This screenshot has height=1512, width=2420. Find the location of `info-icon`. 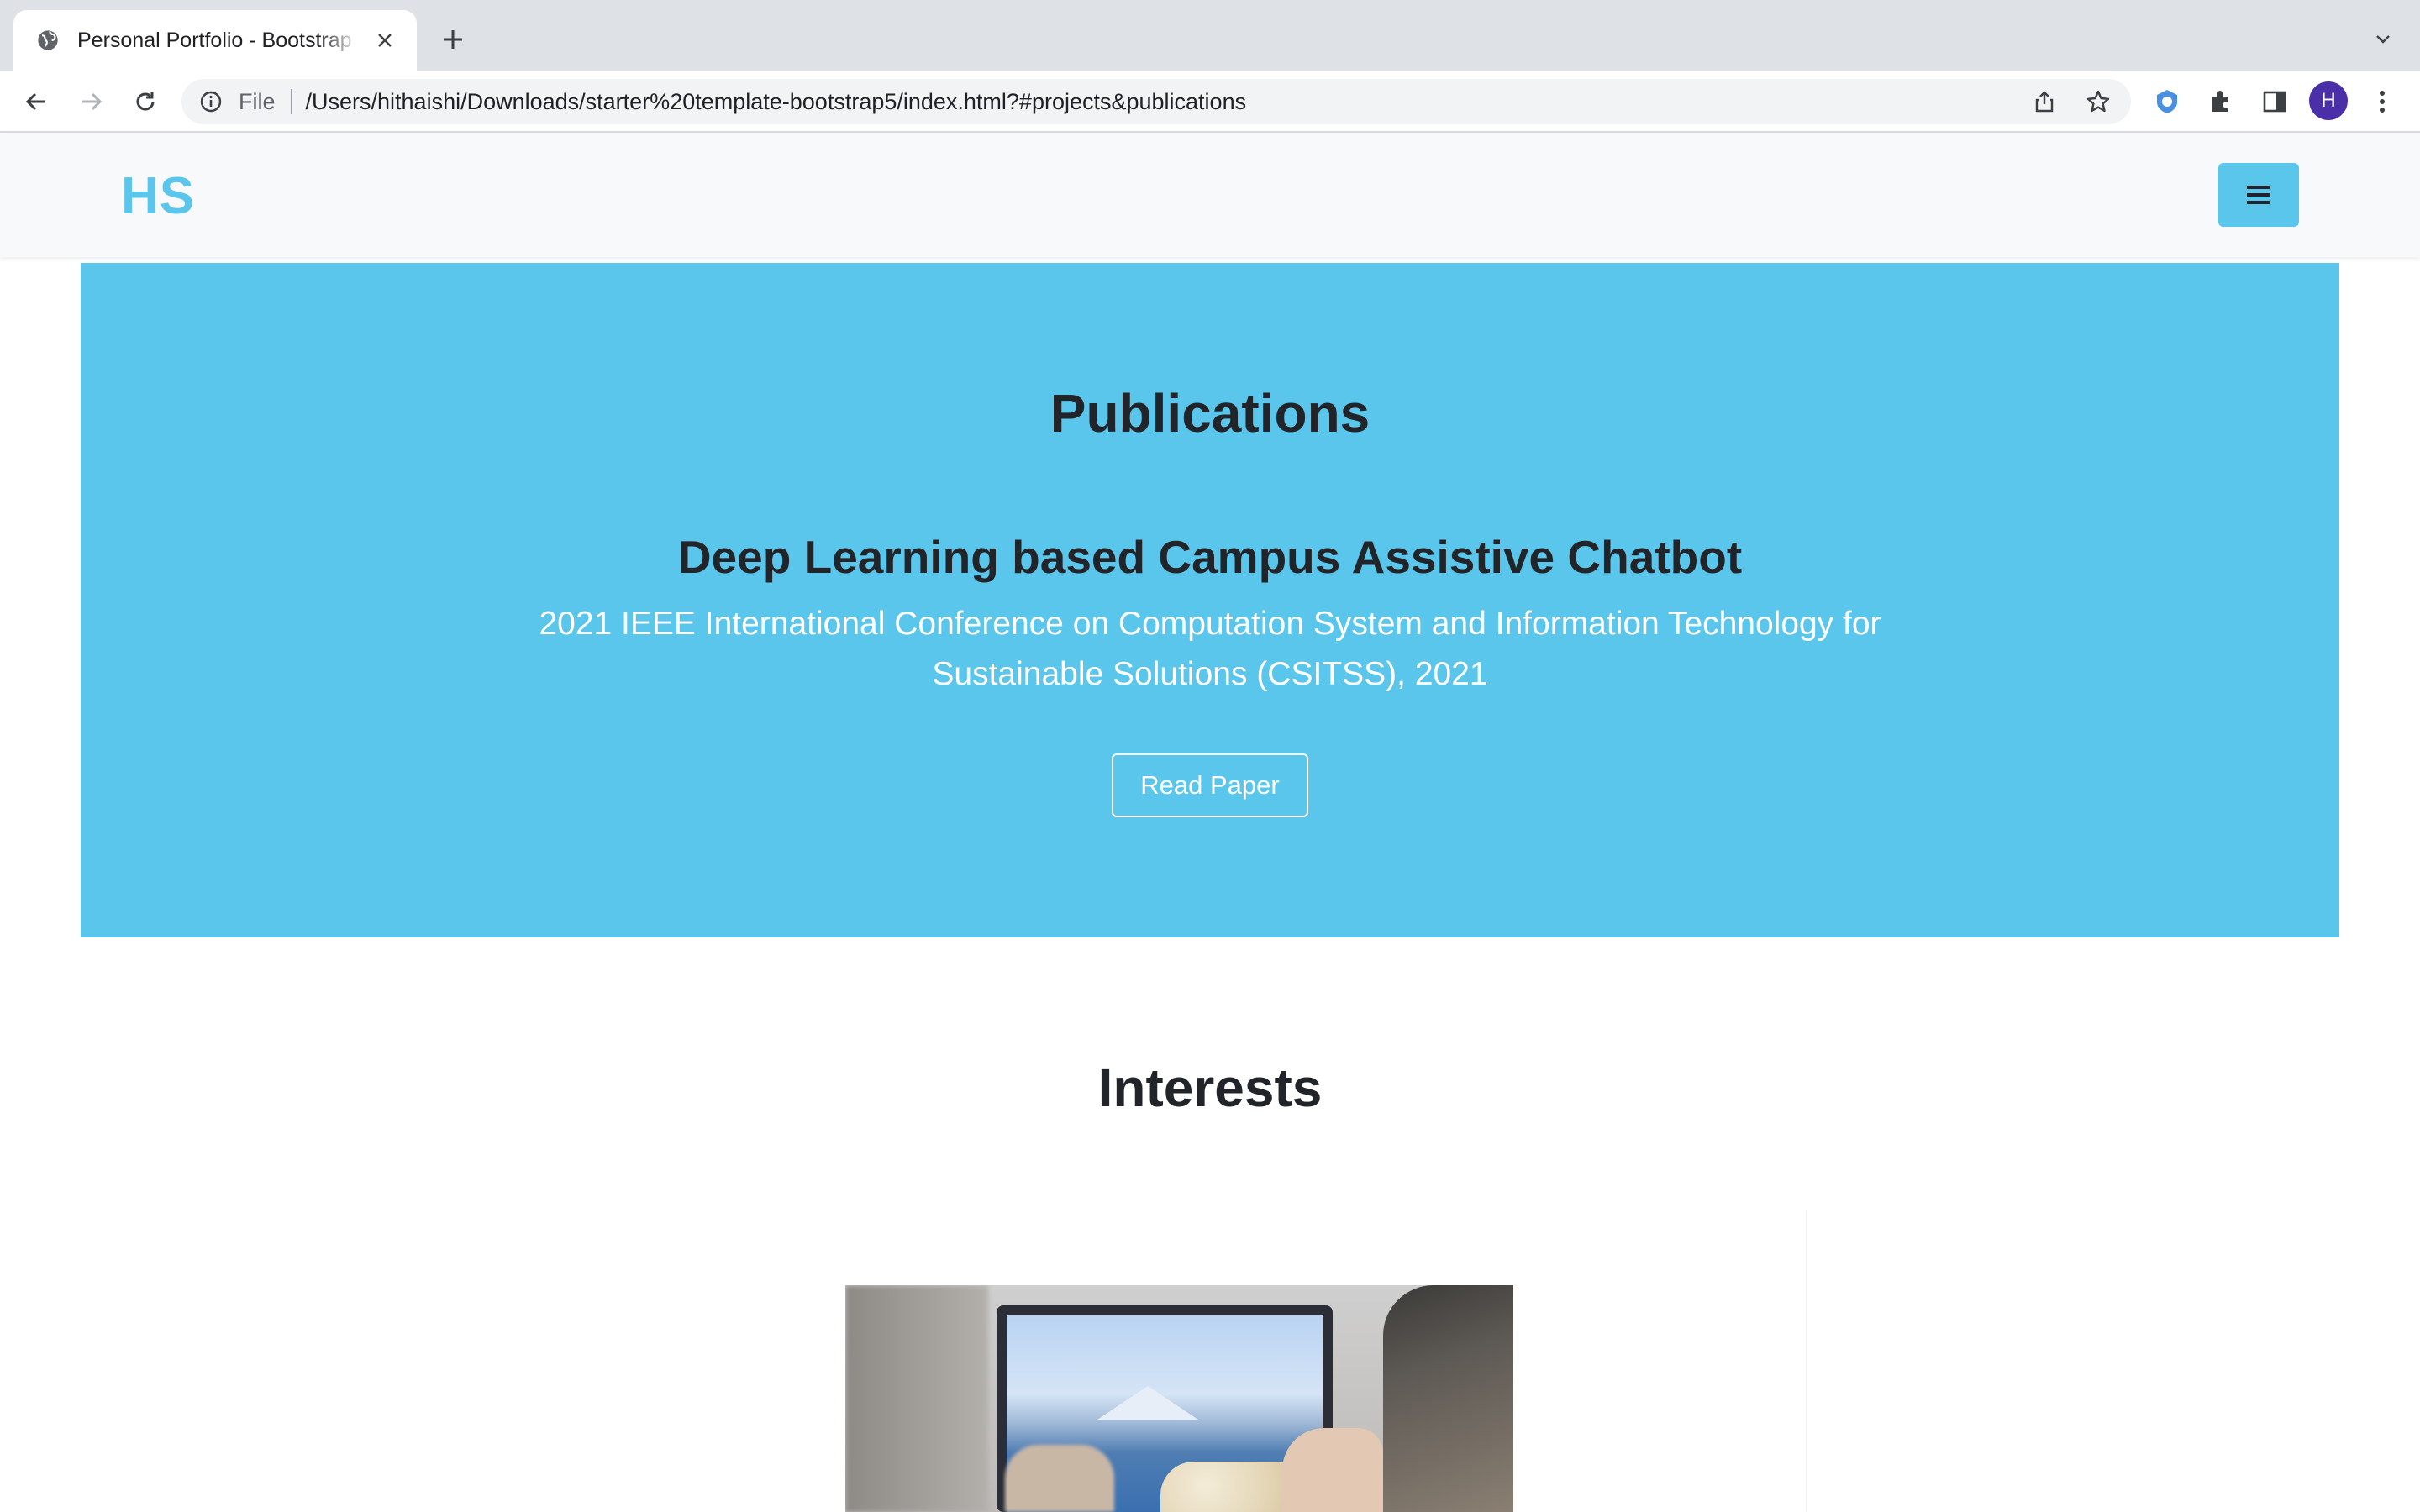

info-icon is located at coordinates (211, 101).